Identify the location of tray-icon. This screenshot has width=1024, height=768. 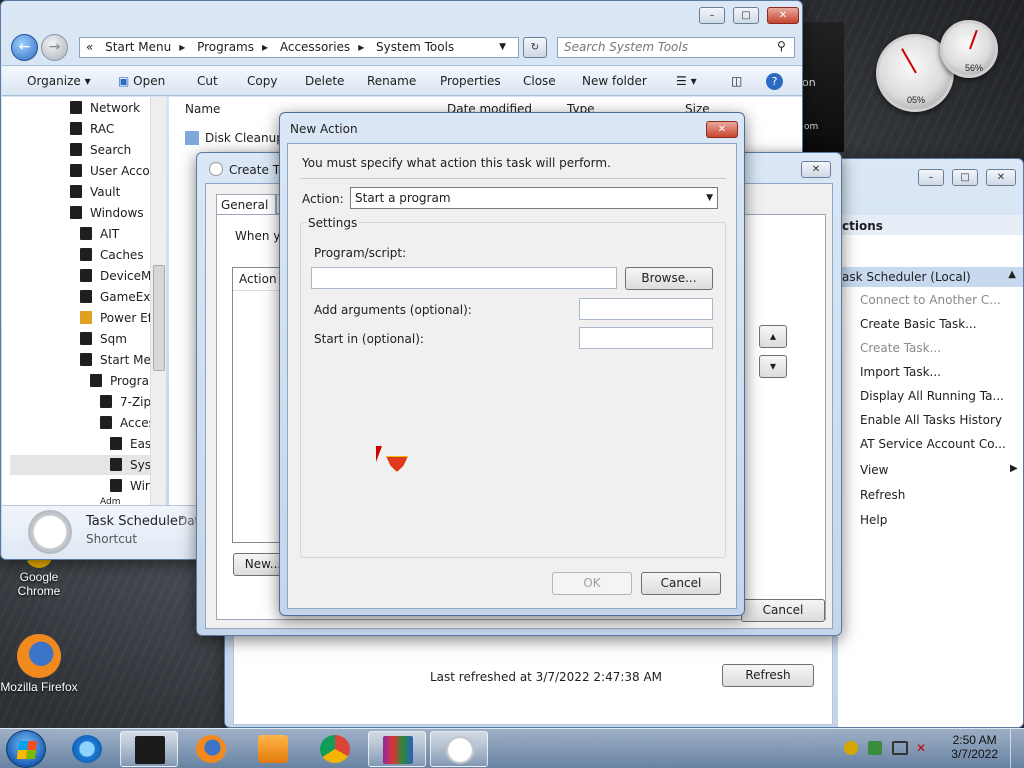
(851, 748).